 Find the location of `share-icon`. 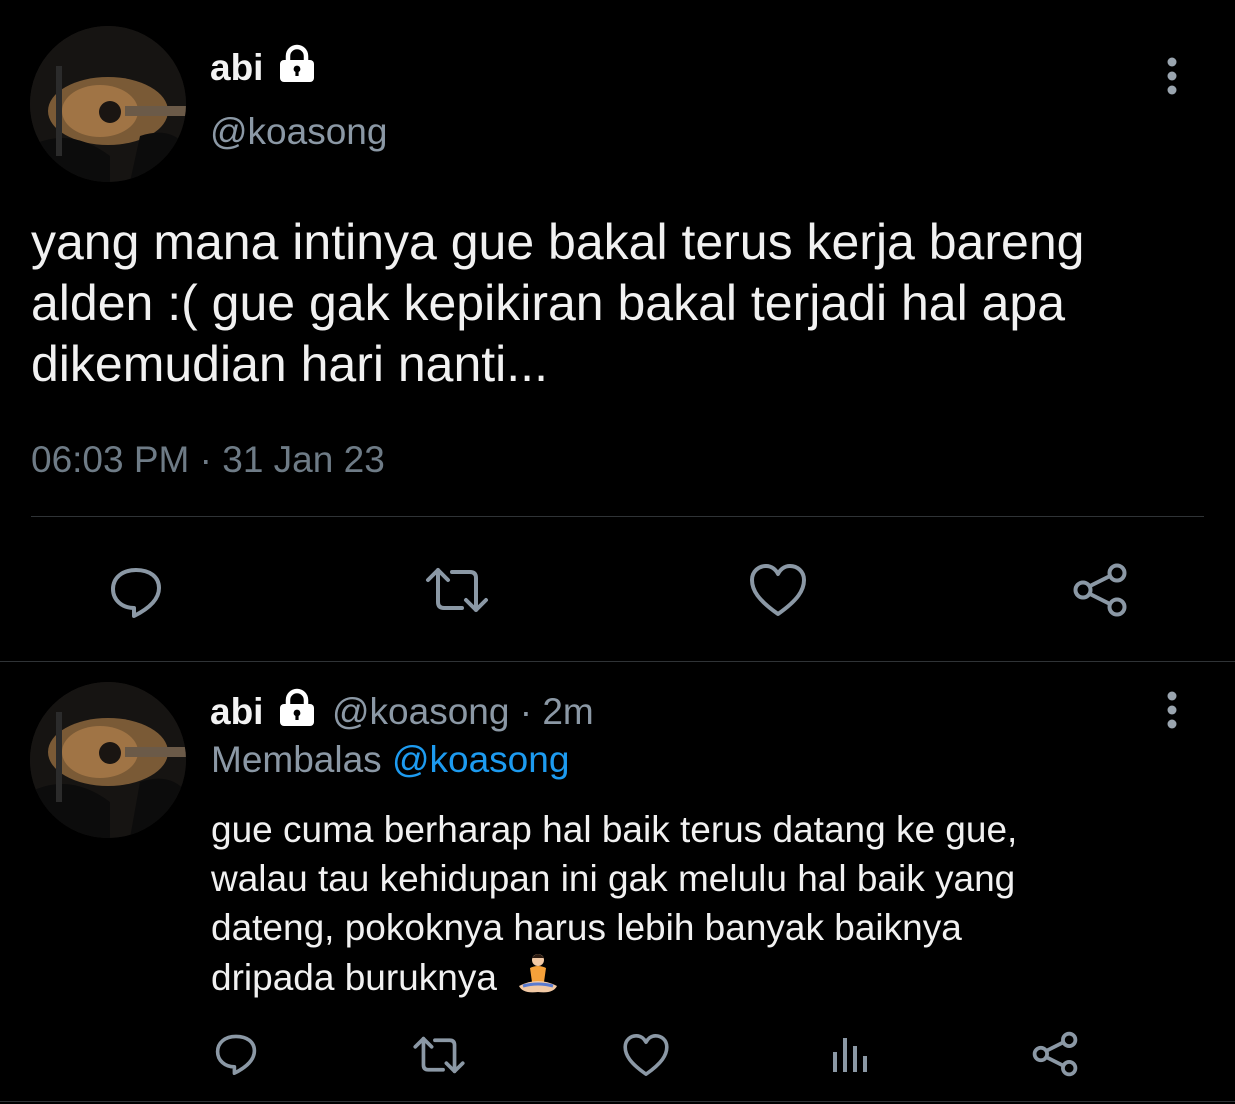

share-icon is located at coordinates (1100, 590).